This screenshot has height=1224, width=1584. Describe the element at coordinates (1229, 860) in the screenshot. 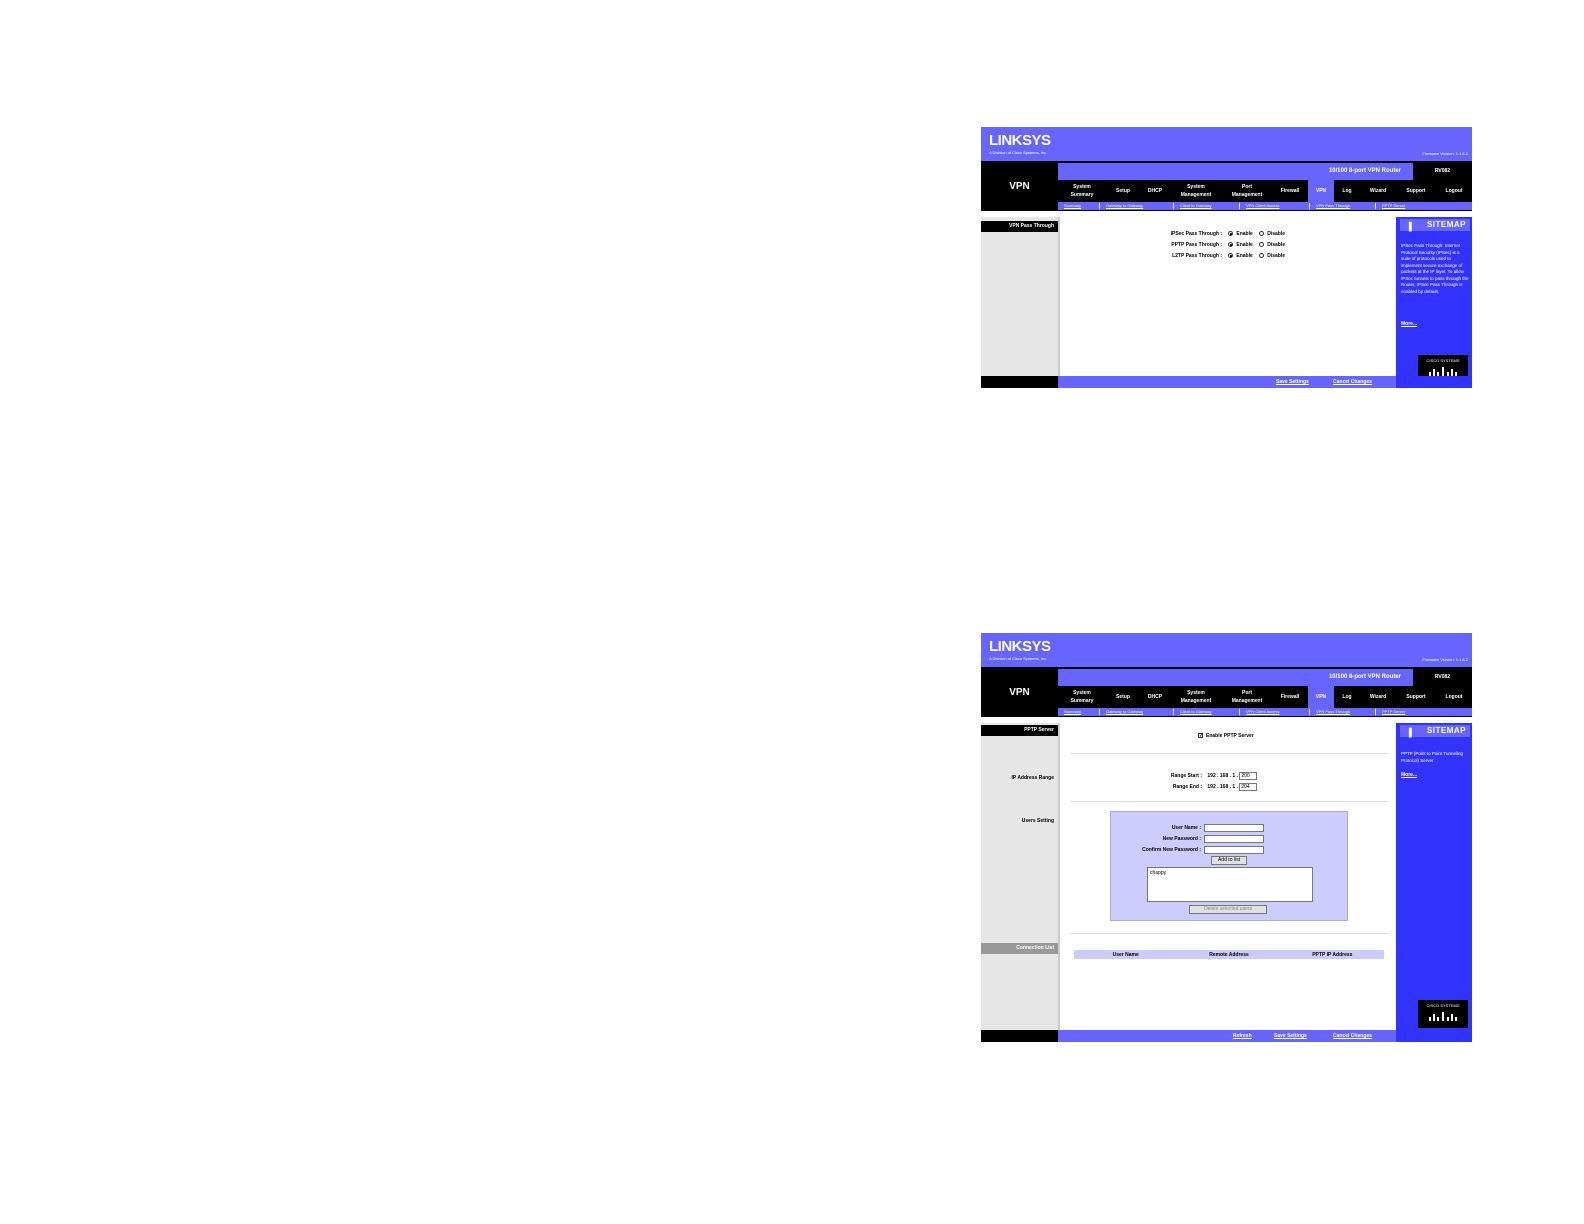

I see `add-to-list-button: Add to list` at that location.